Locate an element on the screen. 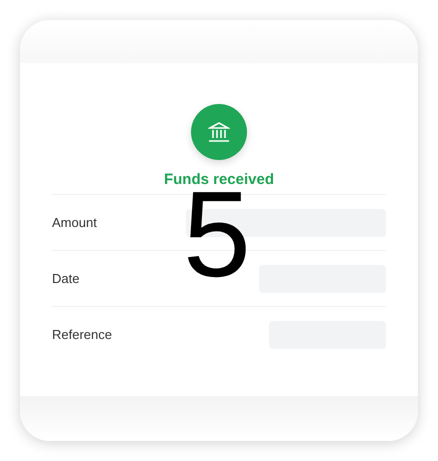 This screenshot has height=461, width=438. bank-icon is located at coordinates (219, 132).